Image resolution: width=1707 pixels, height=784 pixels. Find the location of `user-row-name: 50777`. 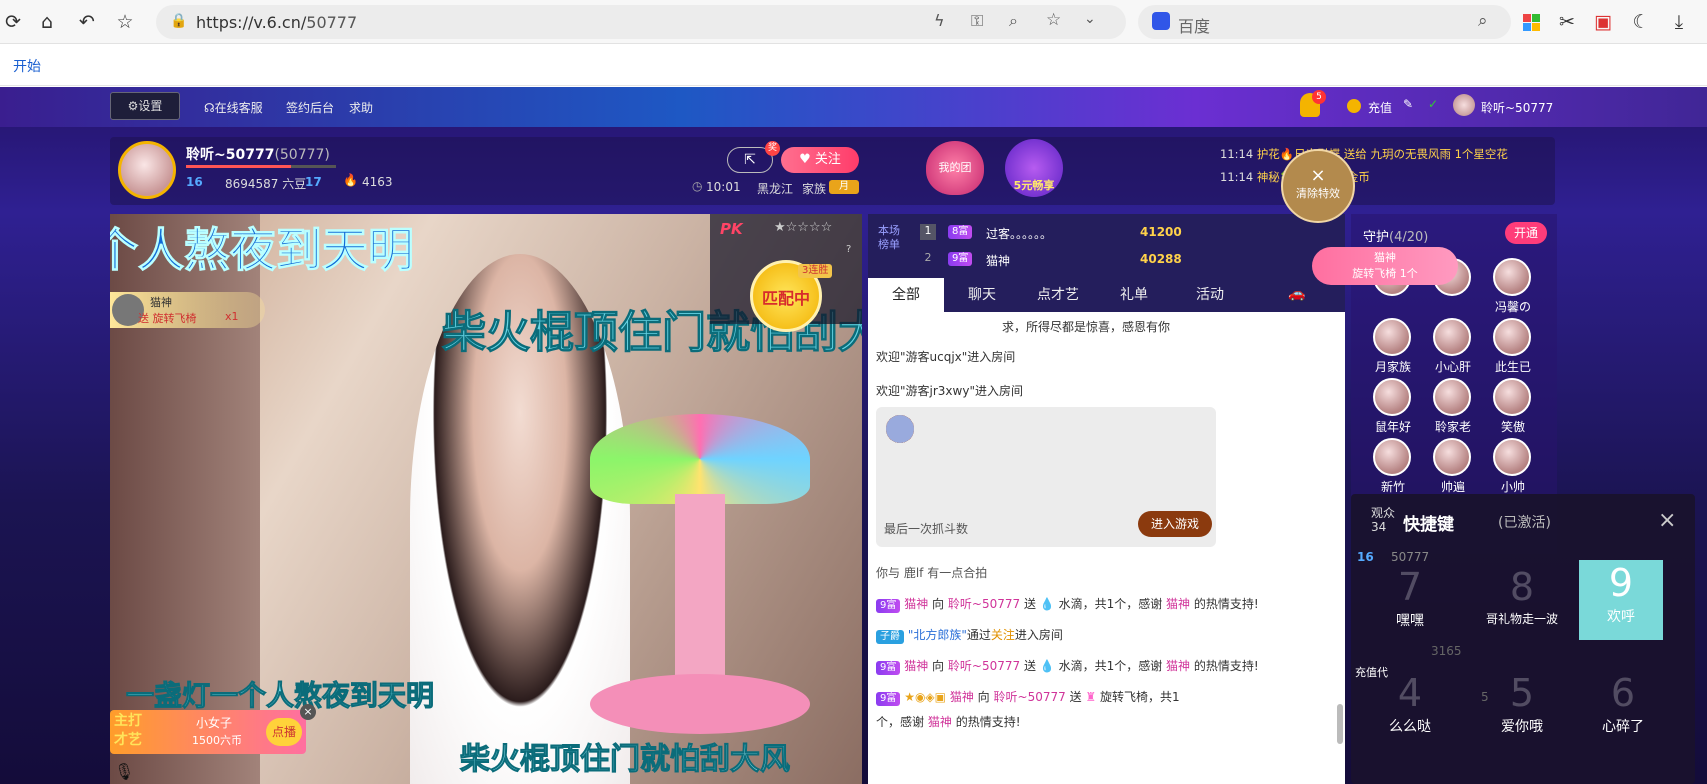

user-row-name: 50777 is located at coordinates (1410, 557).